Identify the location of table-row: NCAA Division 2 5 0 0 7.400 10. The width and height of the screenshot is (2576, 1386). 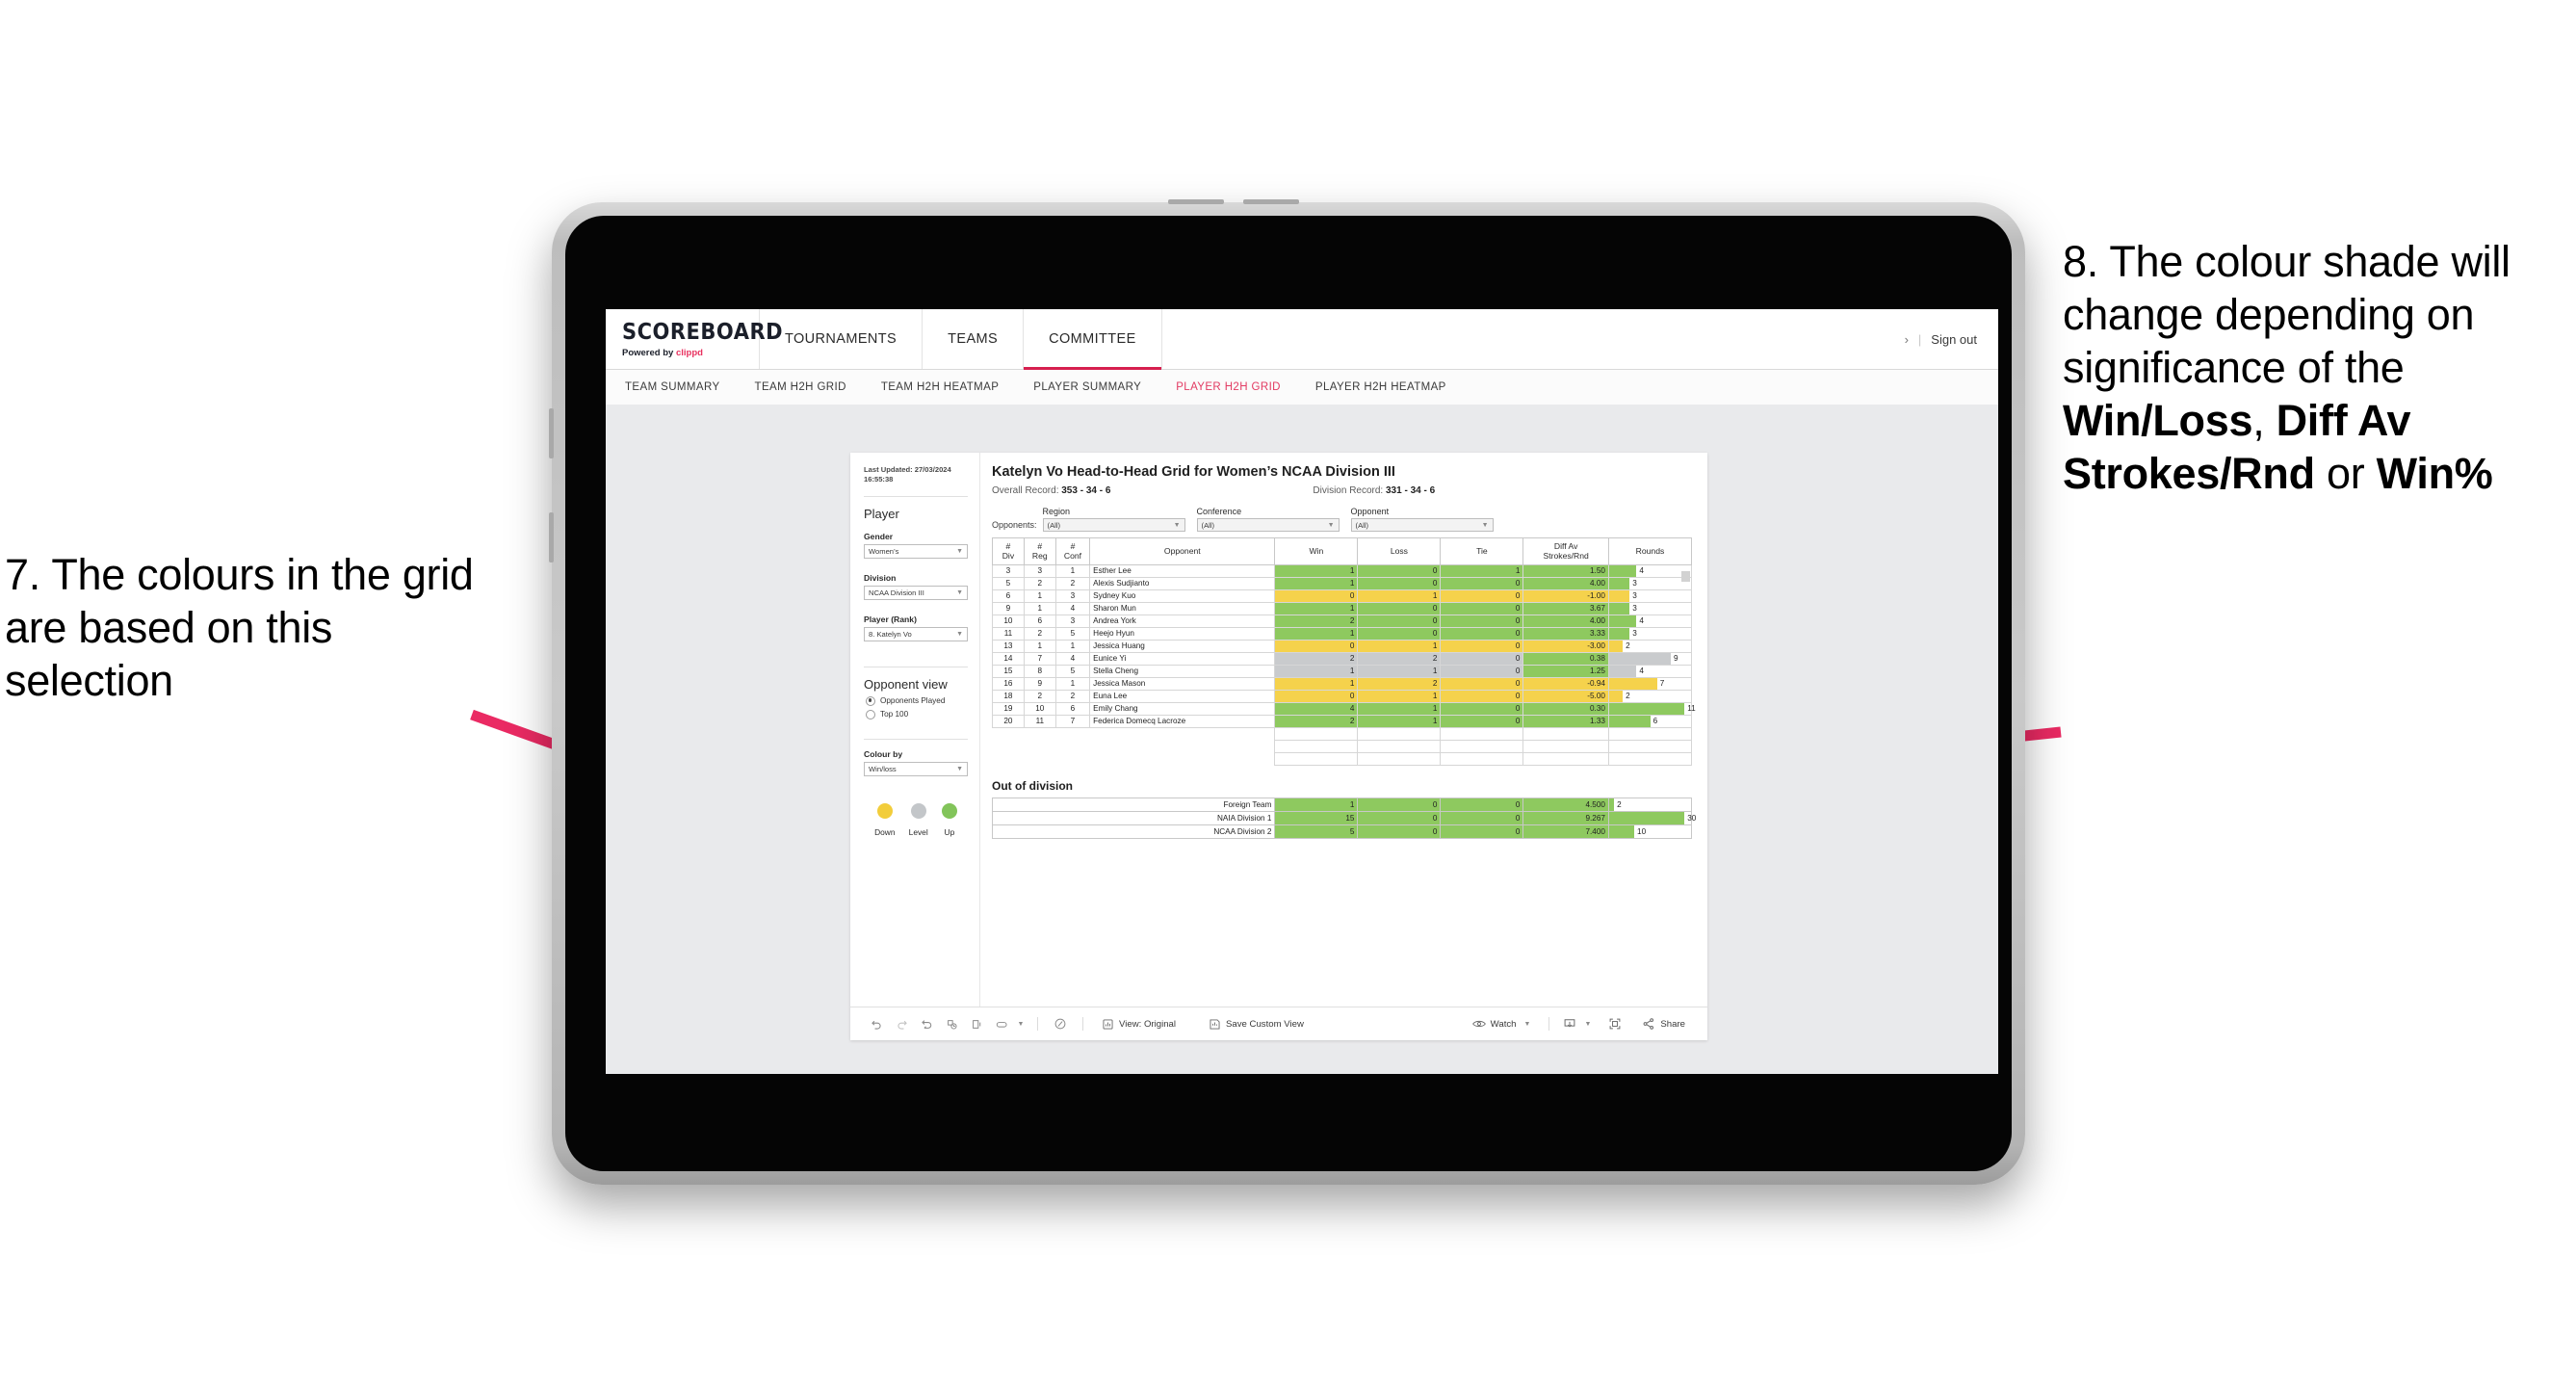
(1342, 831).